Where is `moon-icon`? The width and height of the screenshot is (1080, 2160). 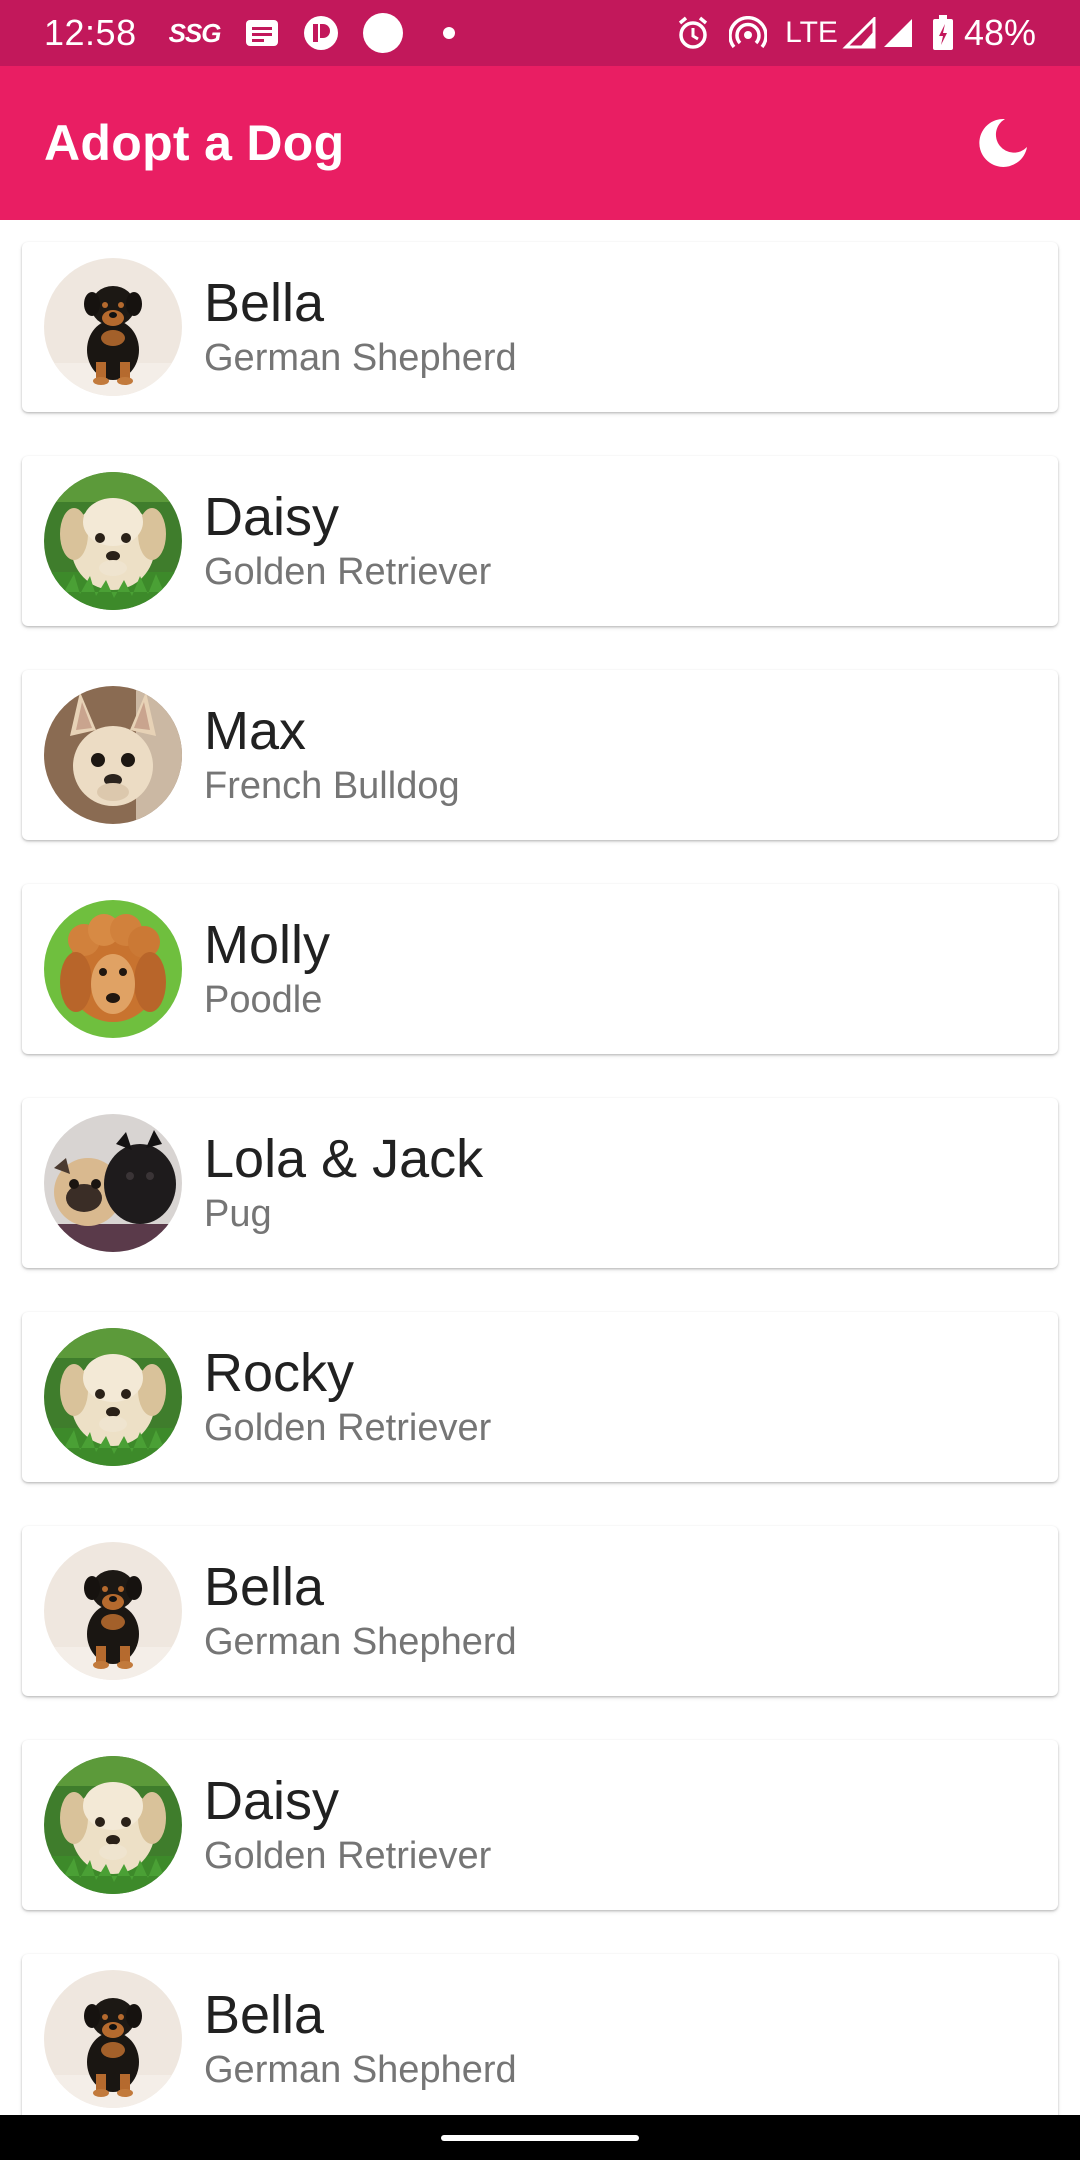 moon-icon is located at coordinates (1003, 142).